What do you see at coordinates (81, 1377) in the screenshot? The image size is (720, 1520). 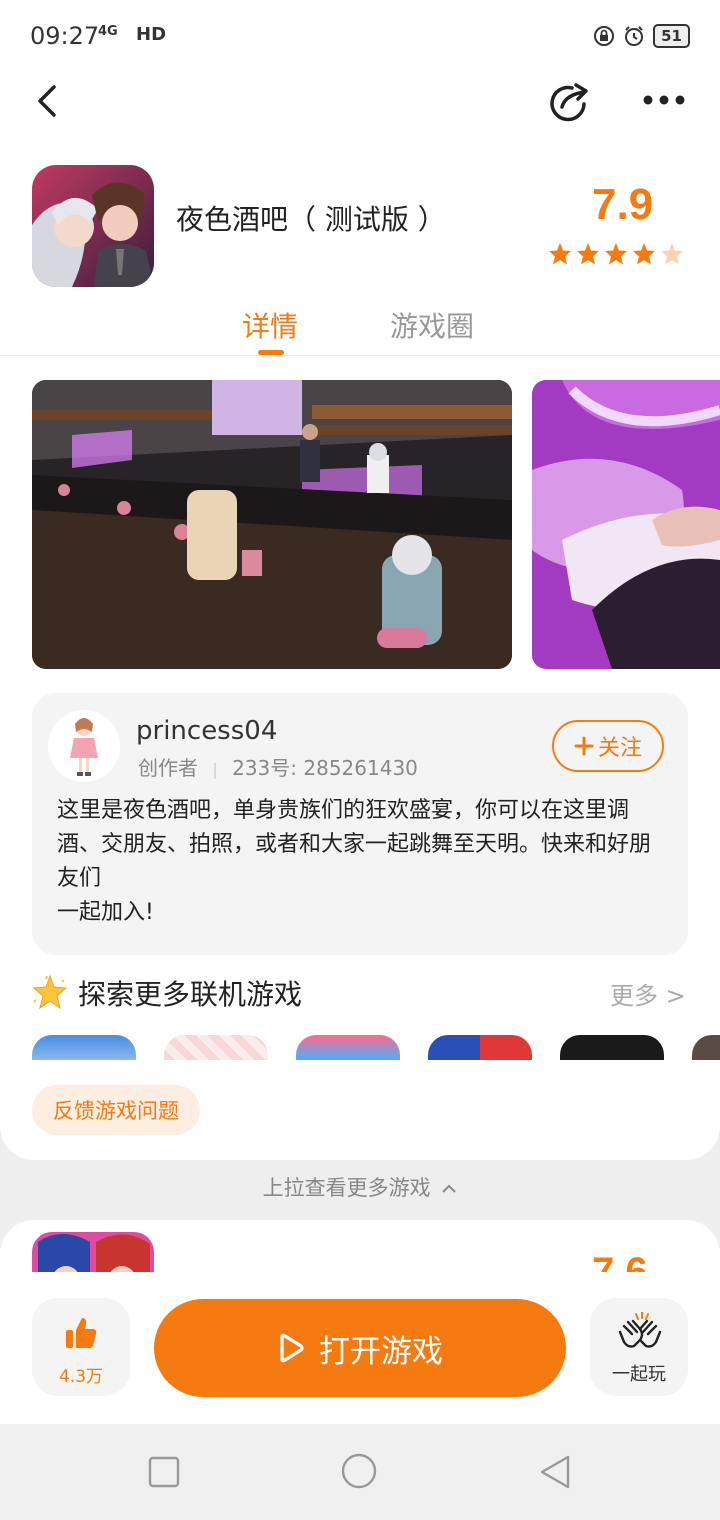 I see `like-count: 4.3万` at bounding box center [81, 1377].